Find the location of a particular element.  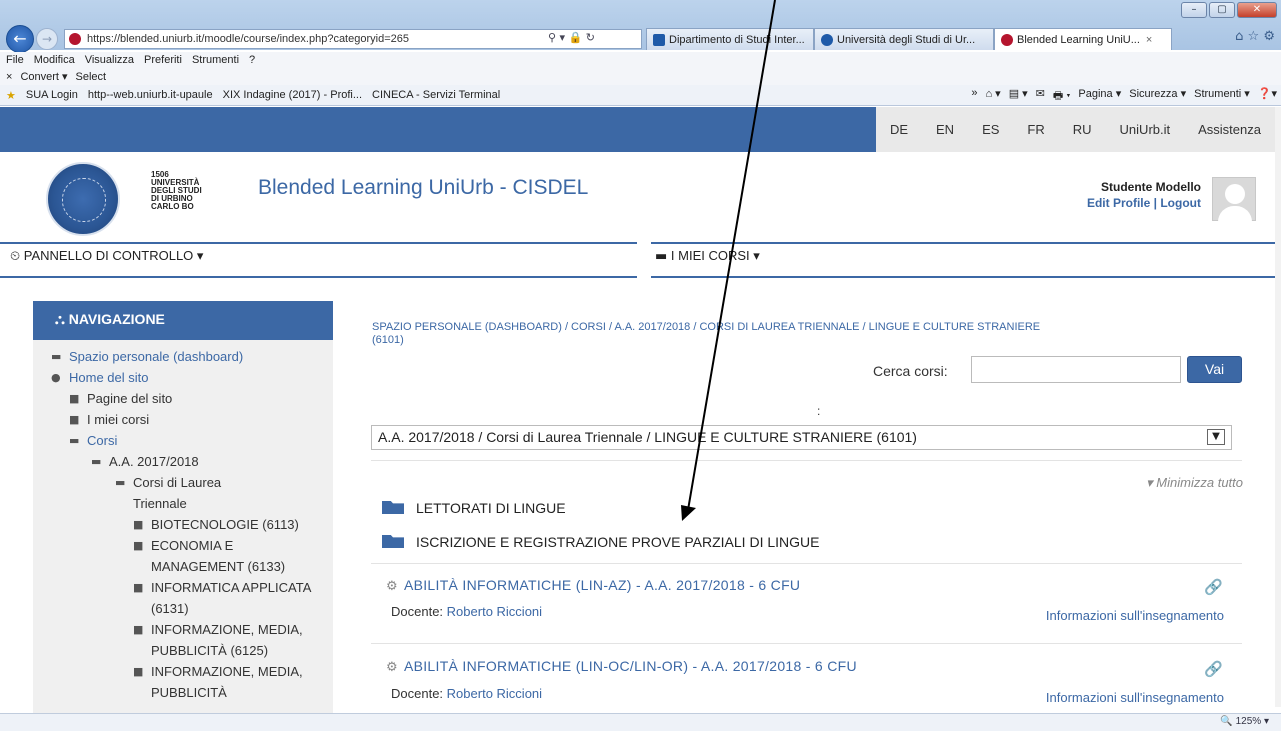

menu-my-courses: ▬ I MIEI CORSI ▾ is located at coordinates (707, 256).